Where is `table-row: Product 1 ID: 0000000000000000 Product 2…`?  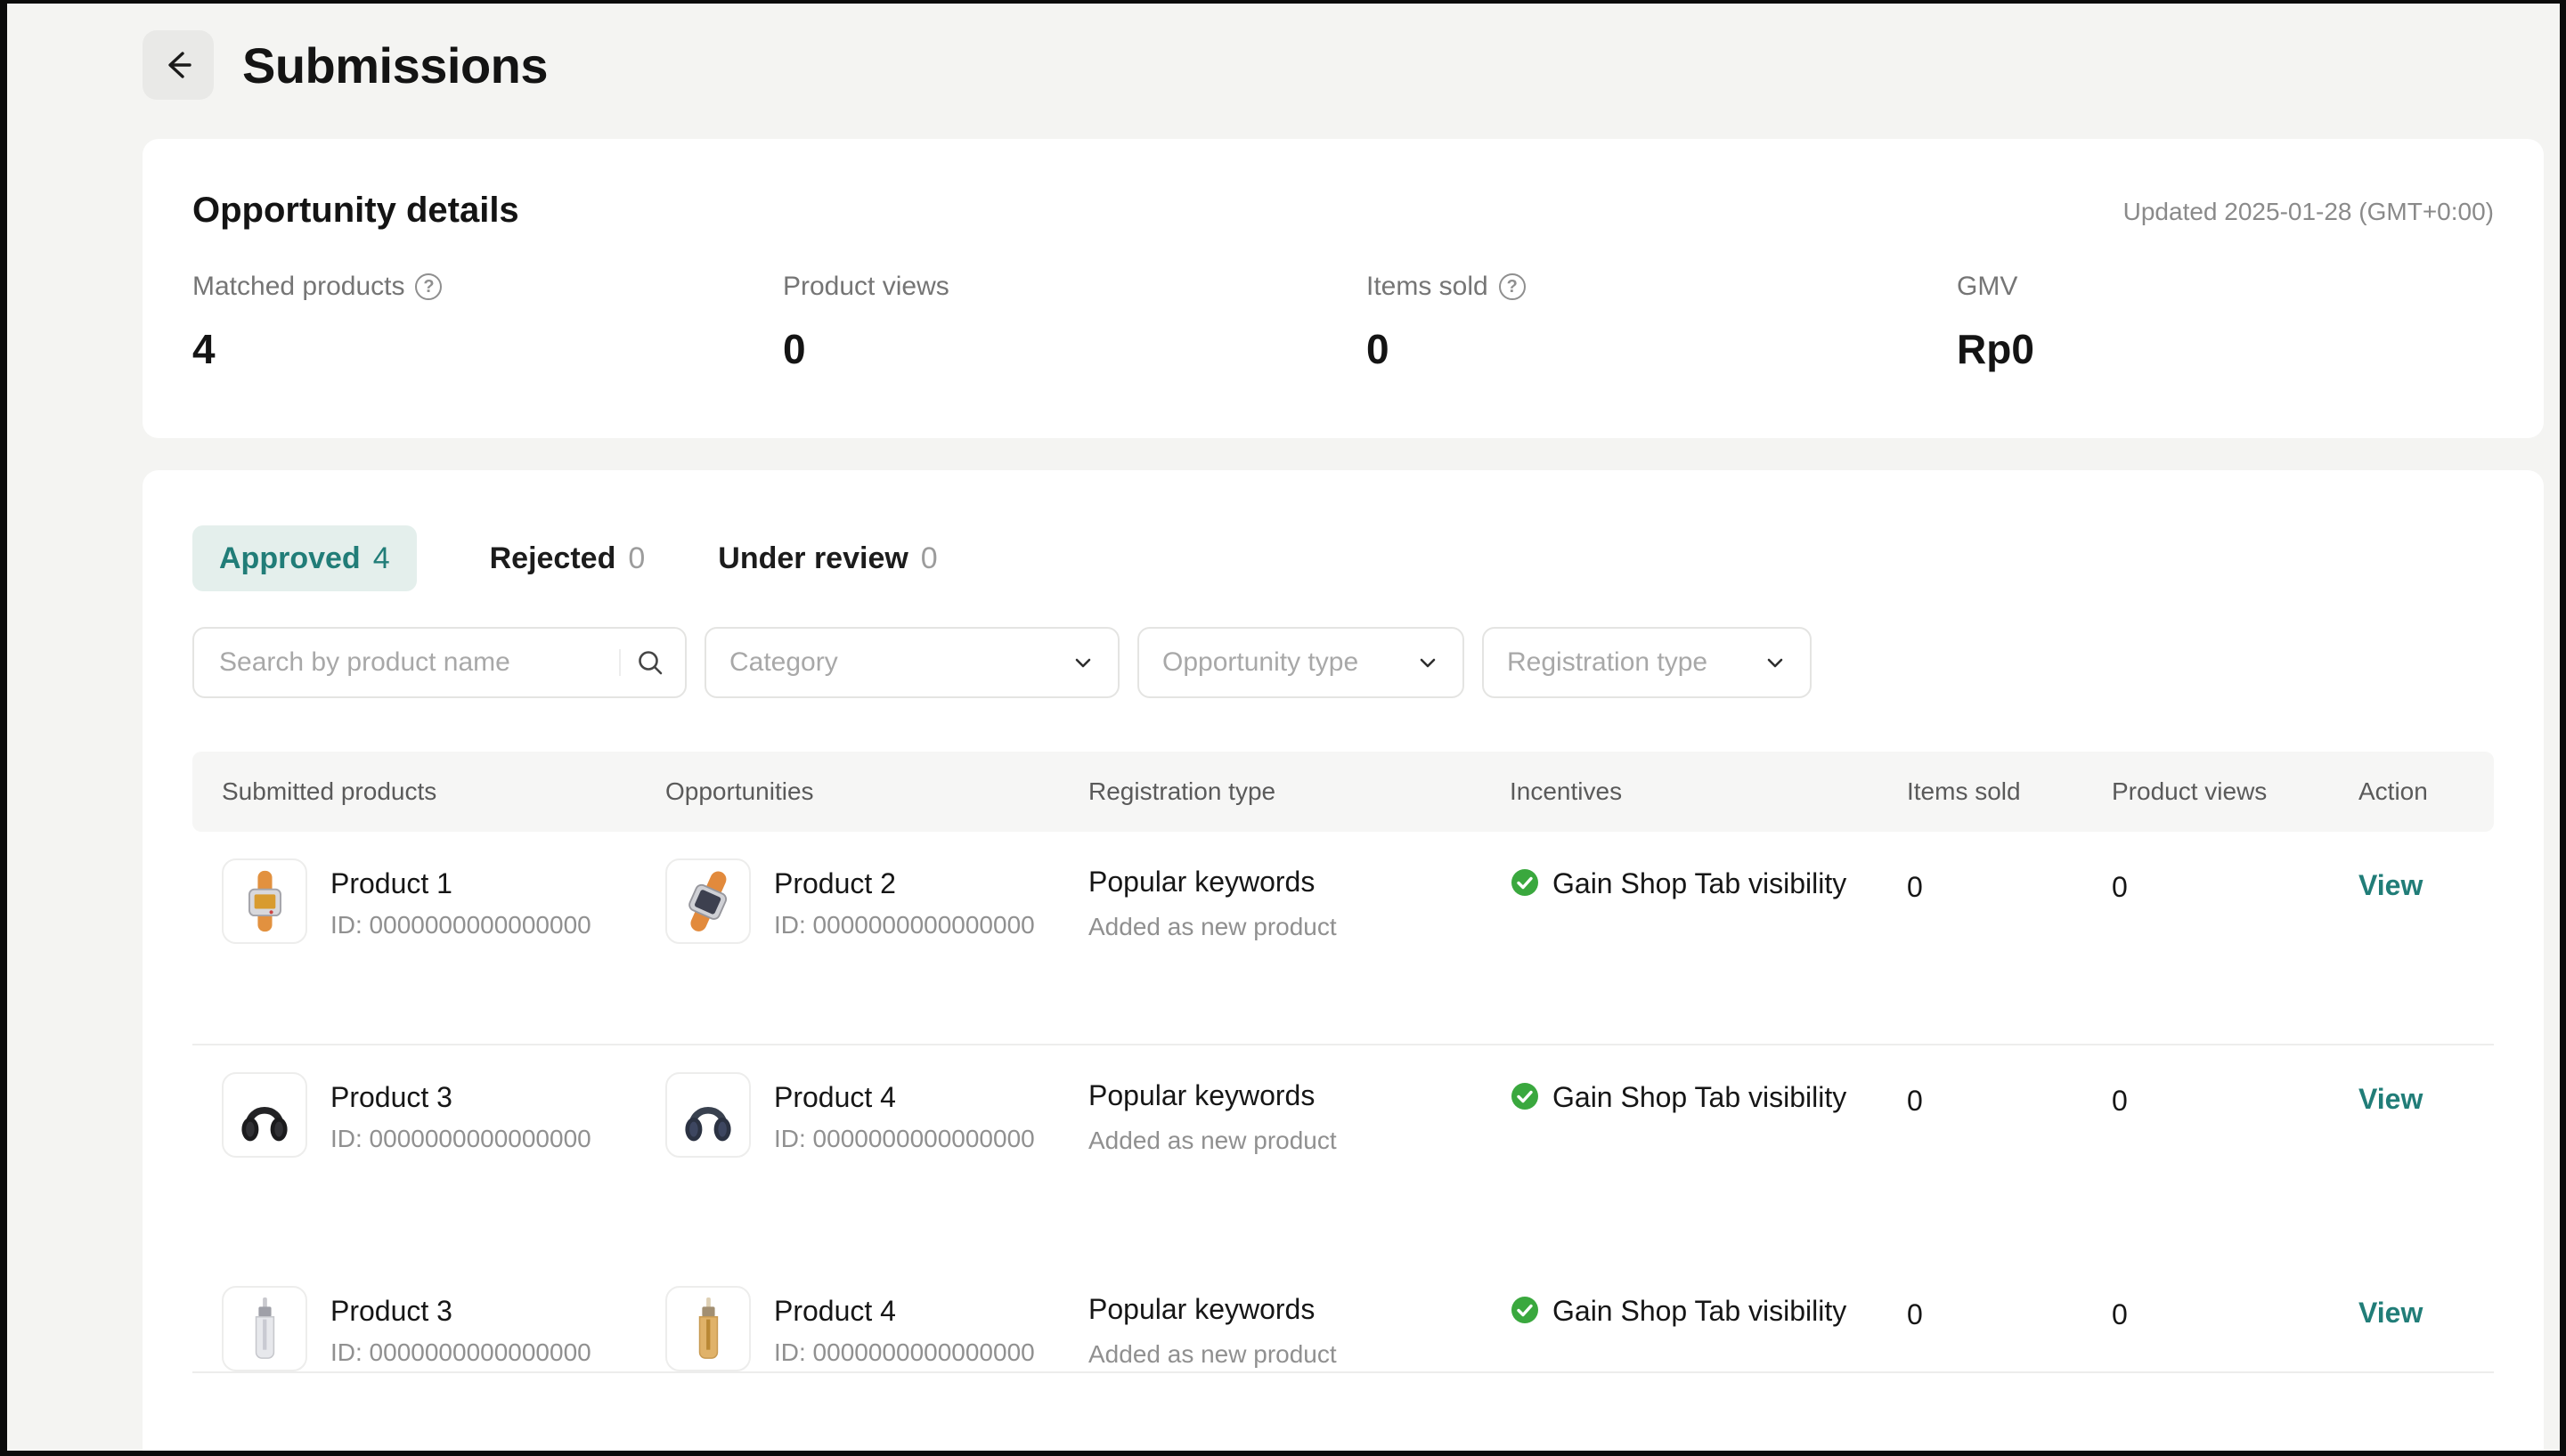
table-row: Product 1 ID: 0000000000000000 Product 2… is located at coordinates (1343, 938).